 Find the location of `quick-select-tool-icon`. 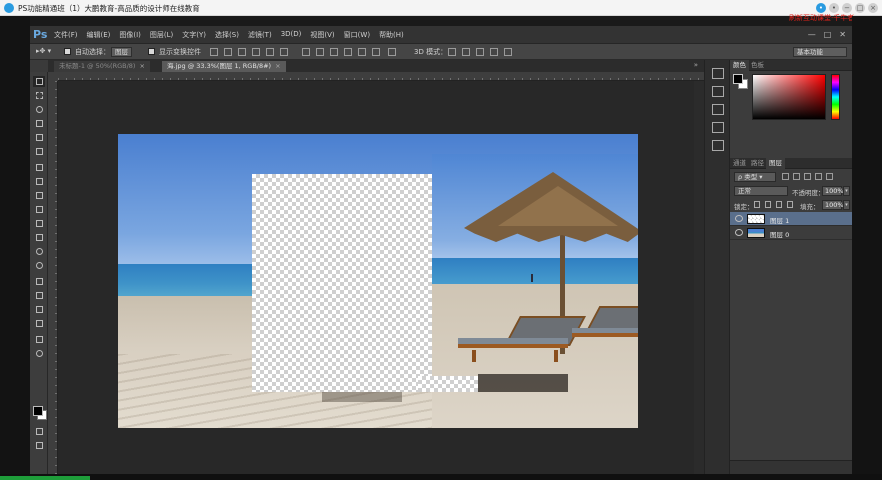

quick-select-tool-icon is located at coordinates (39, 123).